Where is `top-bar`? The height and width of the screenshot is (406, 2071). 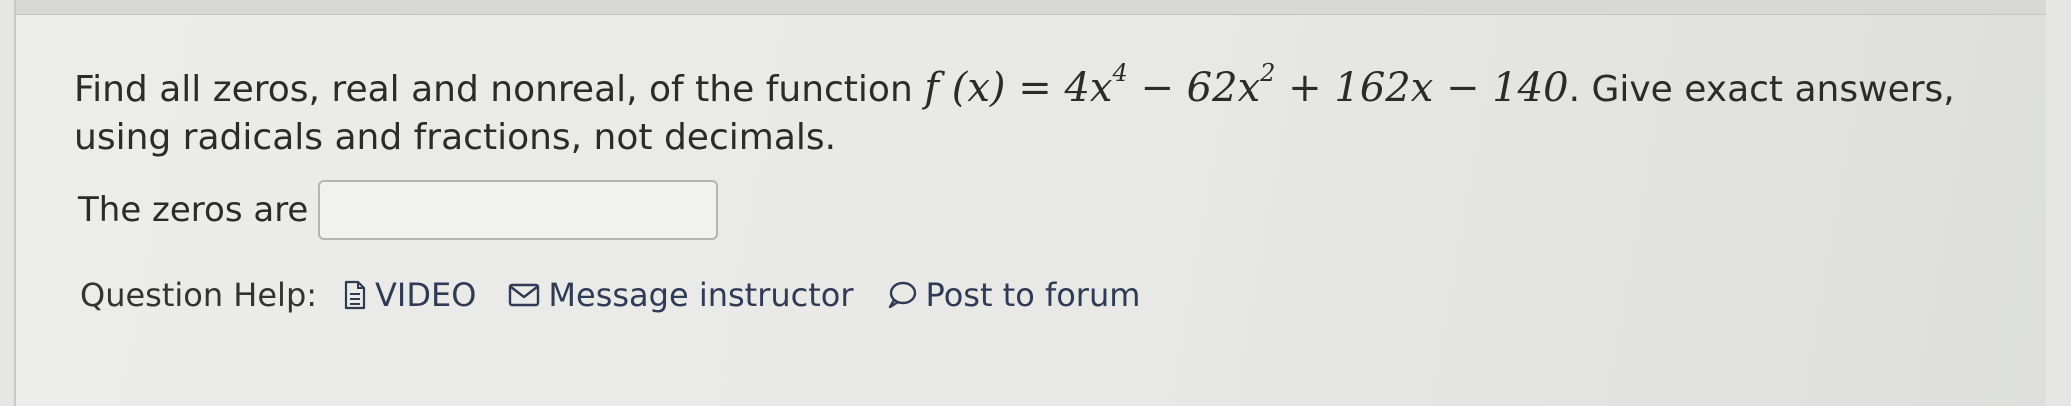 top-bar is located at coordinates (1031, 7).